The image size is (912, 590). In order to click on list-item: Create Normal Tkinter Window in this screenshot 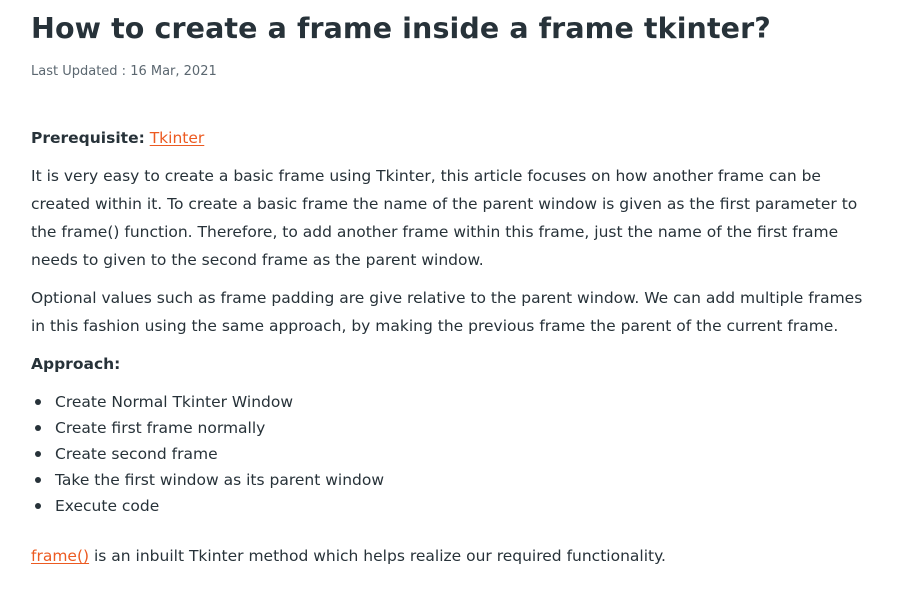, I will do `click(207, 402)`.